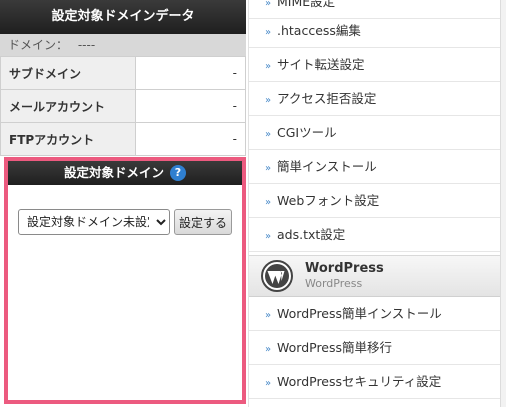 The height and width of the screenshot is (407, 506). Describe the element at coordinates (178, 172) in the screenshot. I see `question-circle-icon: ?` at that location.